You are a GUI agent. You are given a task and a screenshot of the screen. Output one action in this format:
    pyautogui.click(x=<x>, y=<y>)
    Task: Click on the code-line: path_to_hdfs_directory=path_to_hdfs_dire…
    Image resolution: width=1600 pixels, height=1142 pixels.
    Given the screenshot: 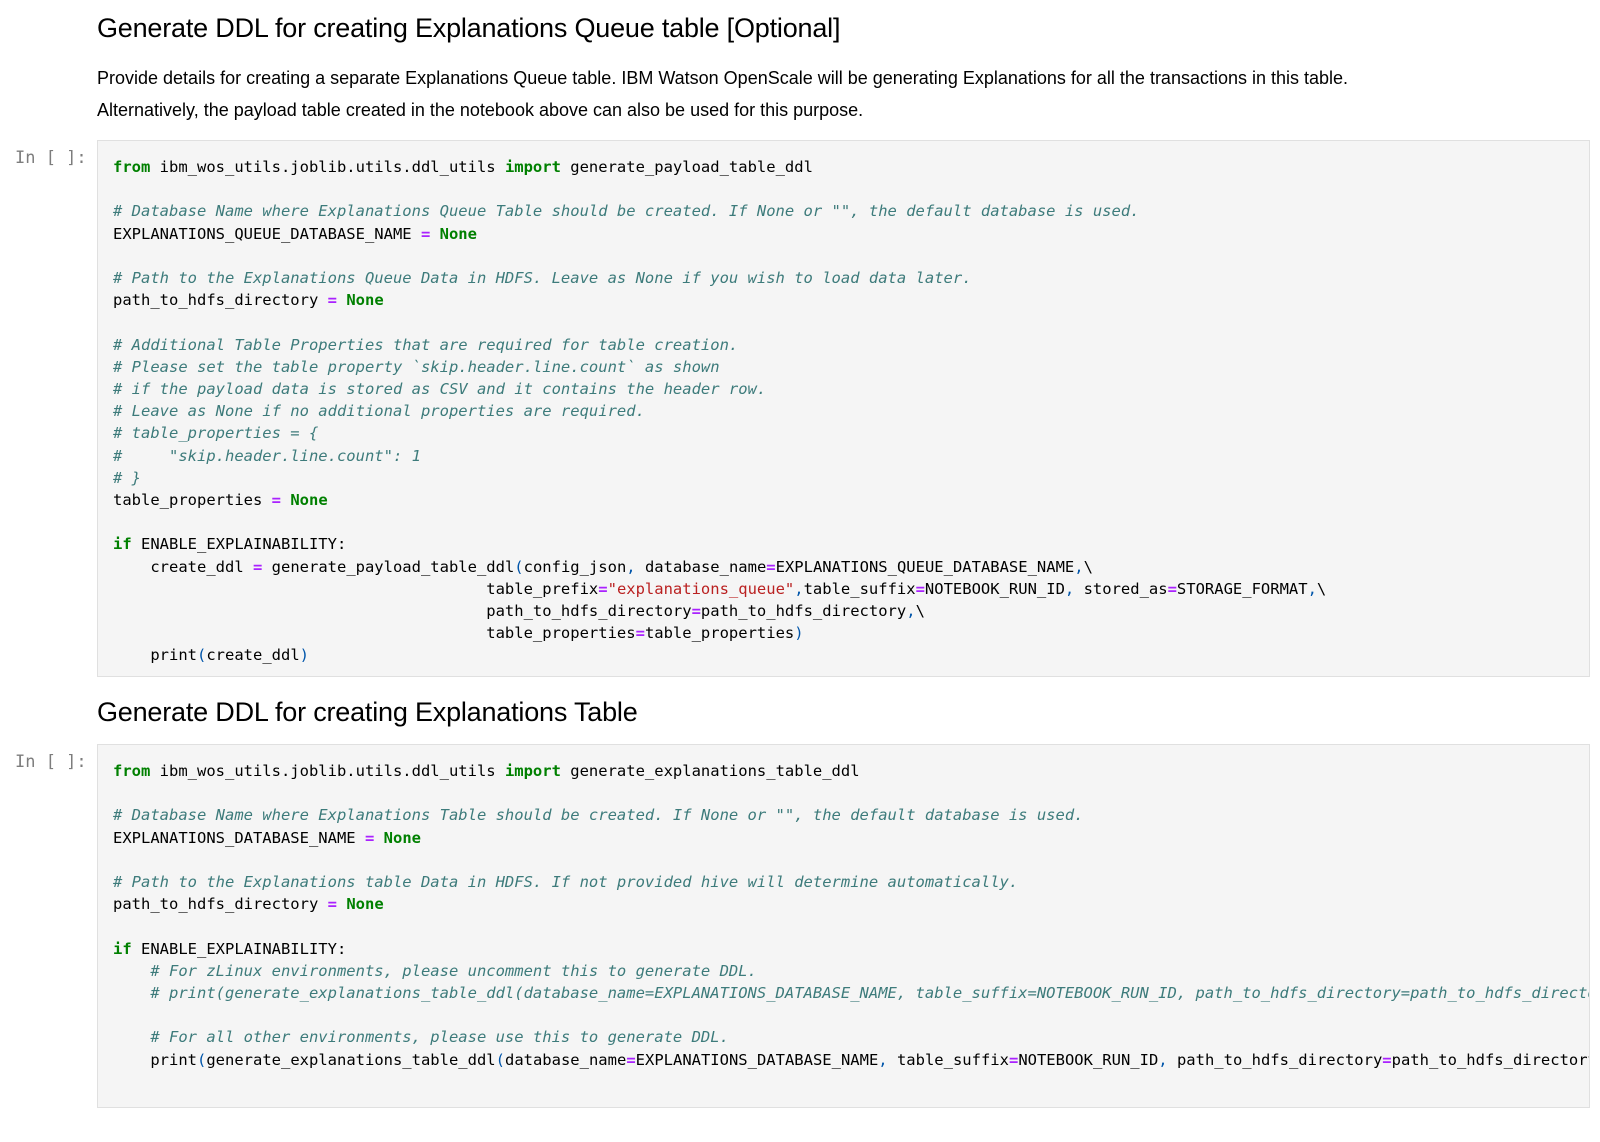 What is the action you would take?
    pyautogui.click(x=519, y=611)
    